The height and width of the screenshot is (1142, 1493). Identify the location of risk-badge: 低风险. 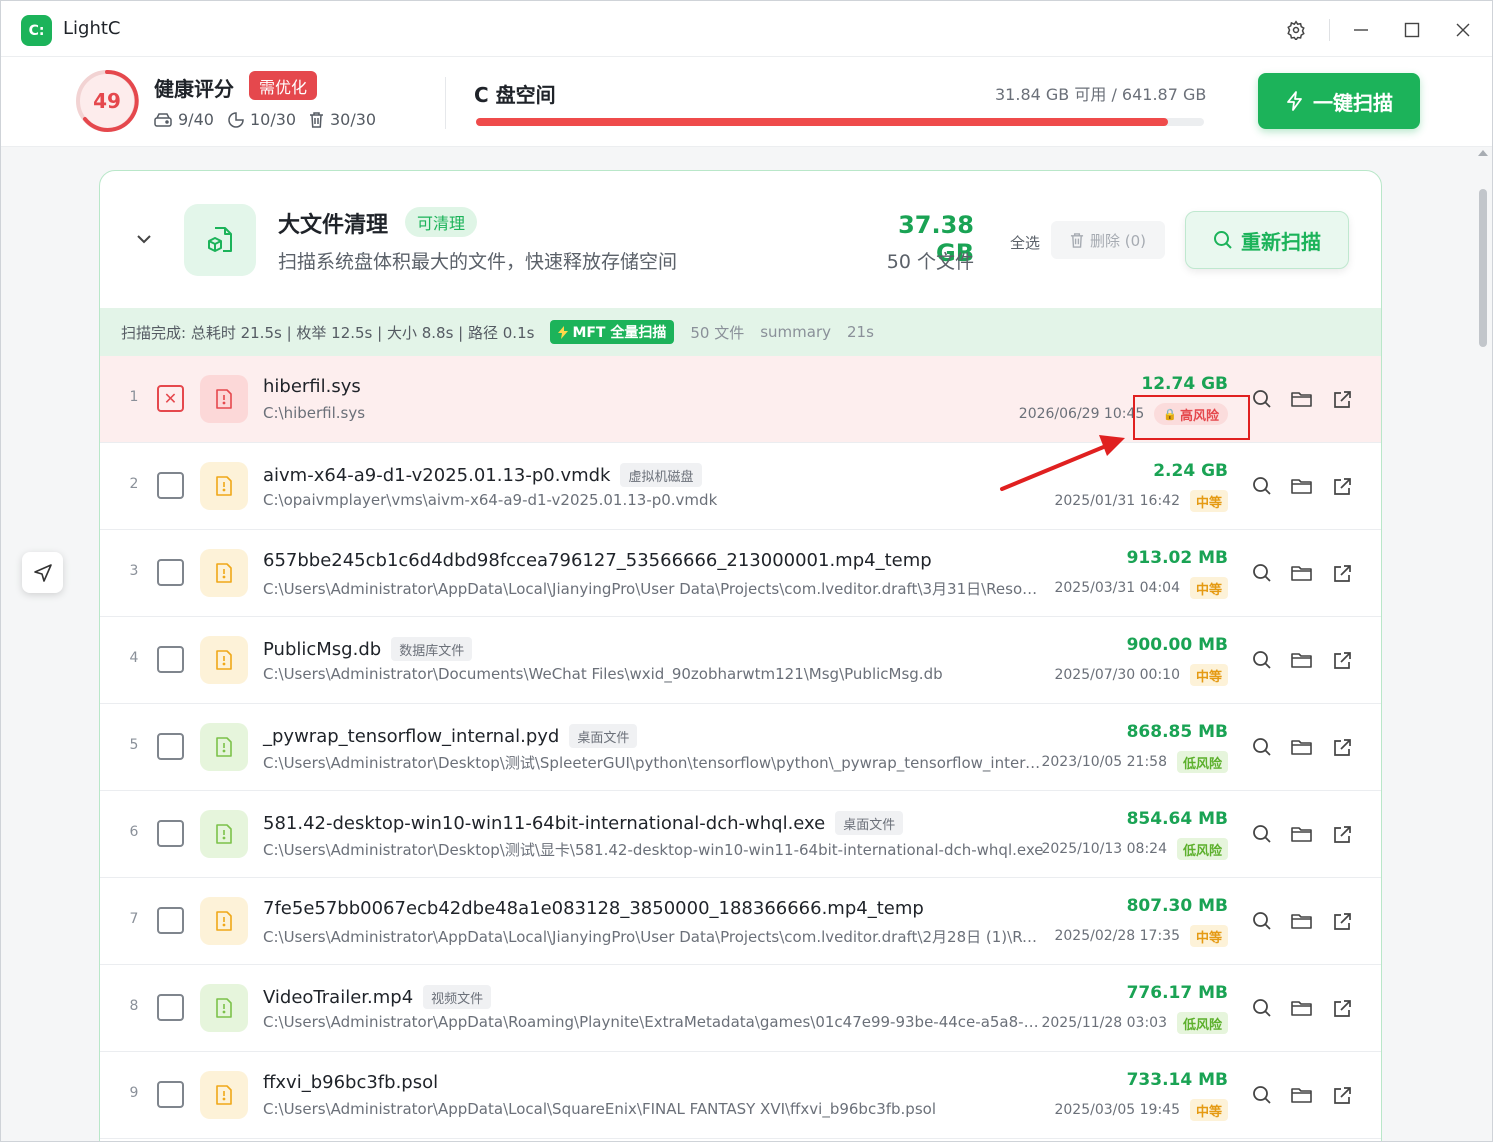
(1202, 762).